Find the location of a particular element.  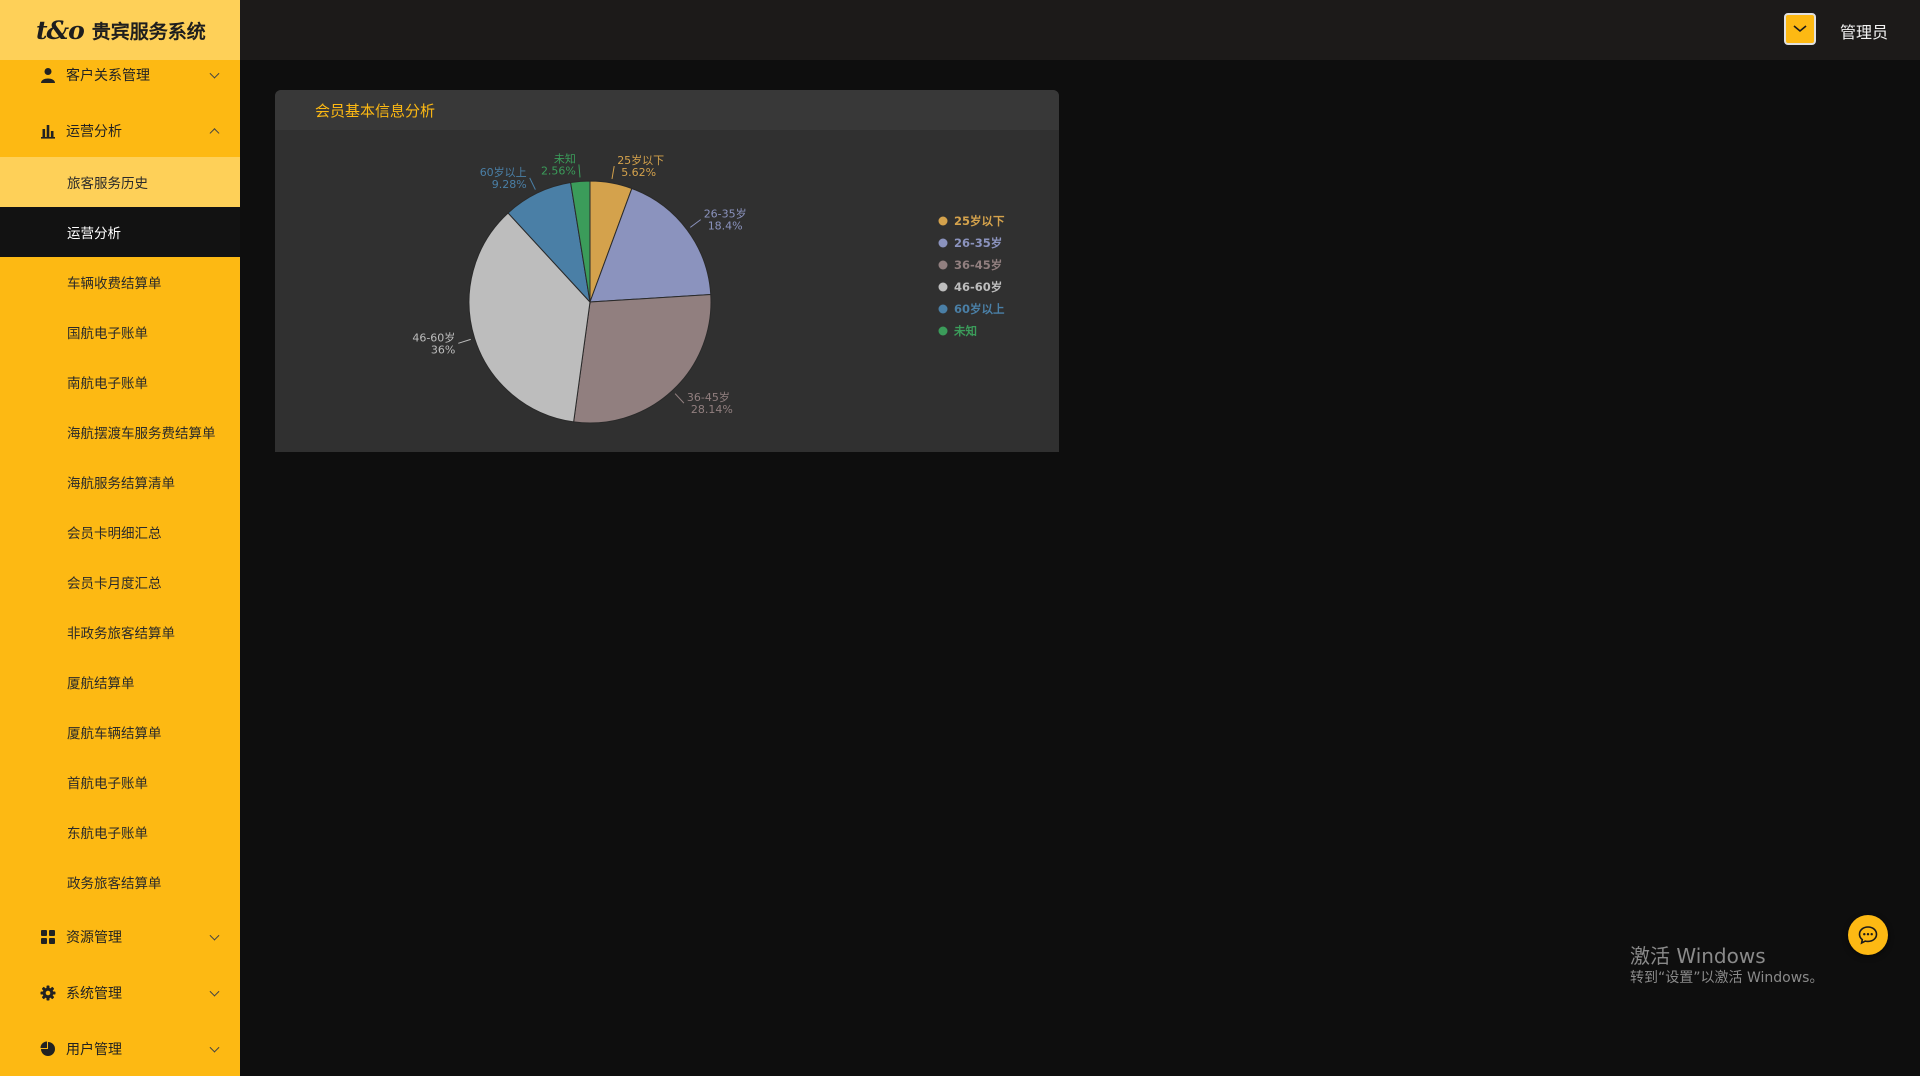

activation-watermark-title: 激活 Windows is located at coordinates (1698, 956).